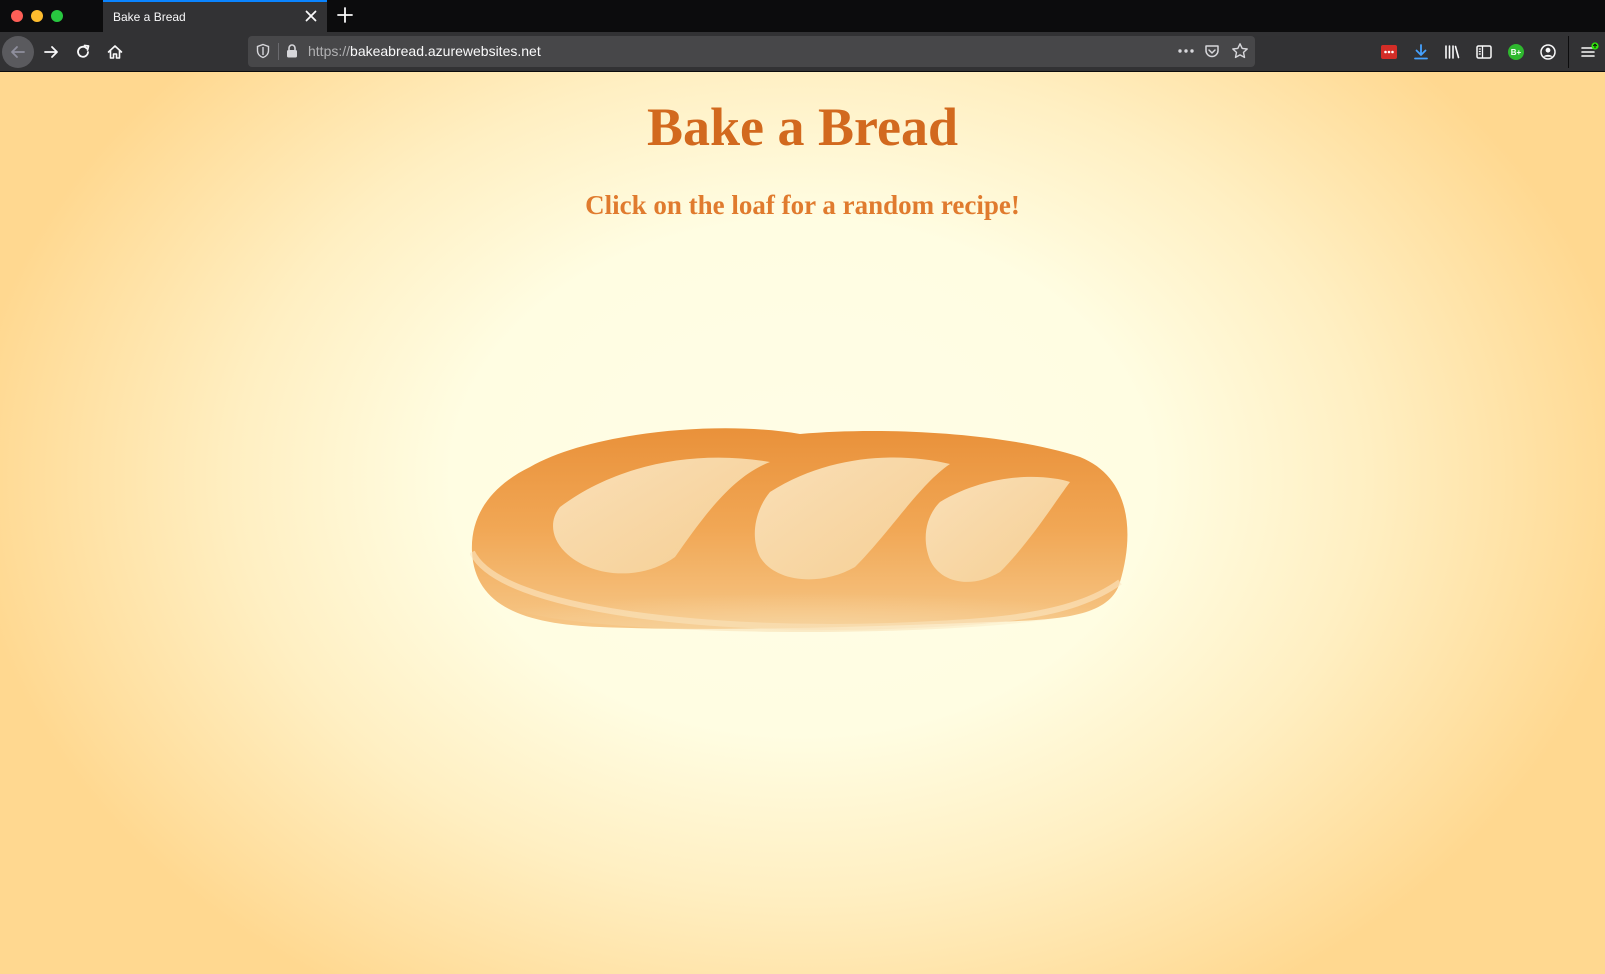 This screenshot has width=1605, height=974. What do you see at coordinates (83, 52) in the screenshot?
I see `reload-icon` at bounding box center [83, 52].